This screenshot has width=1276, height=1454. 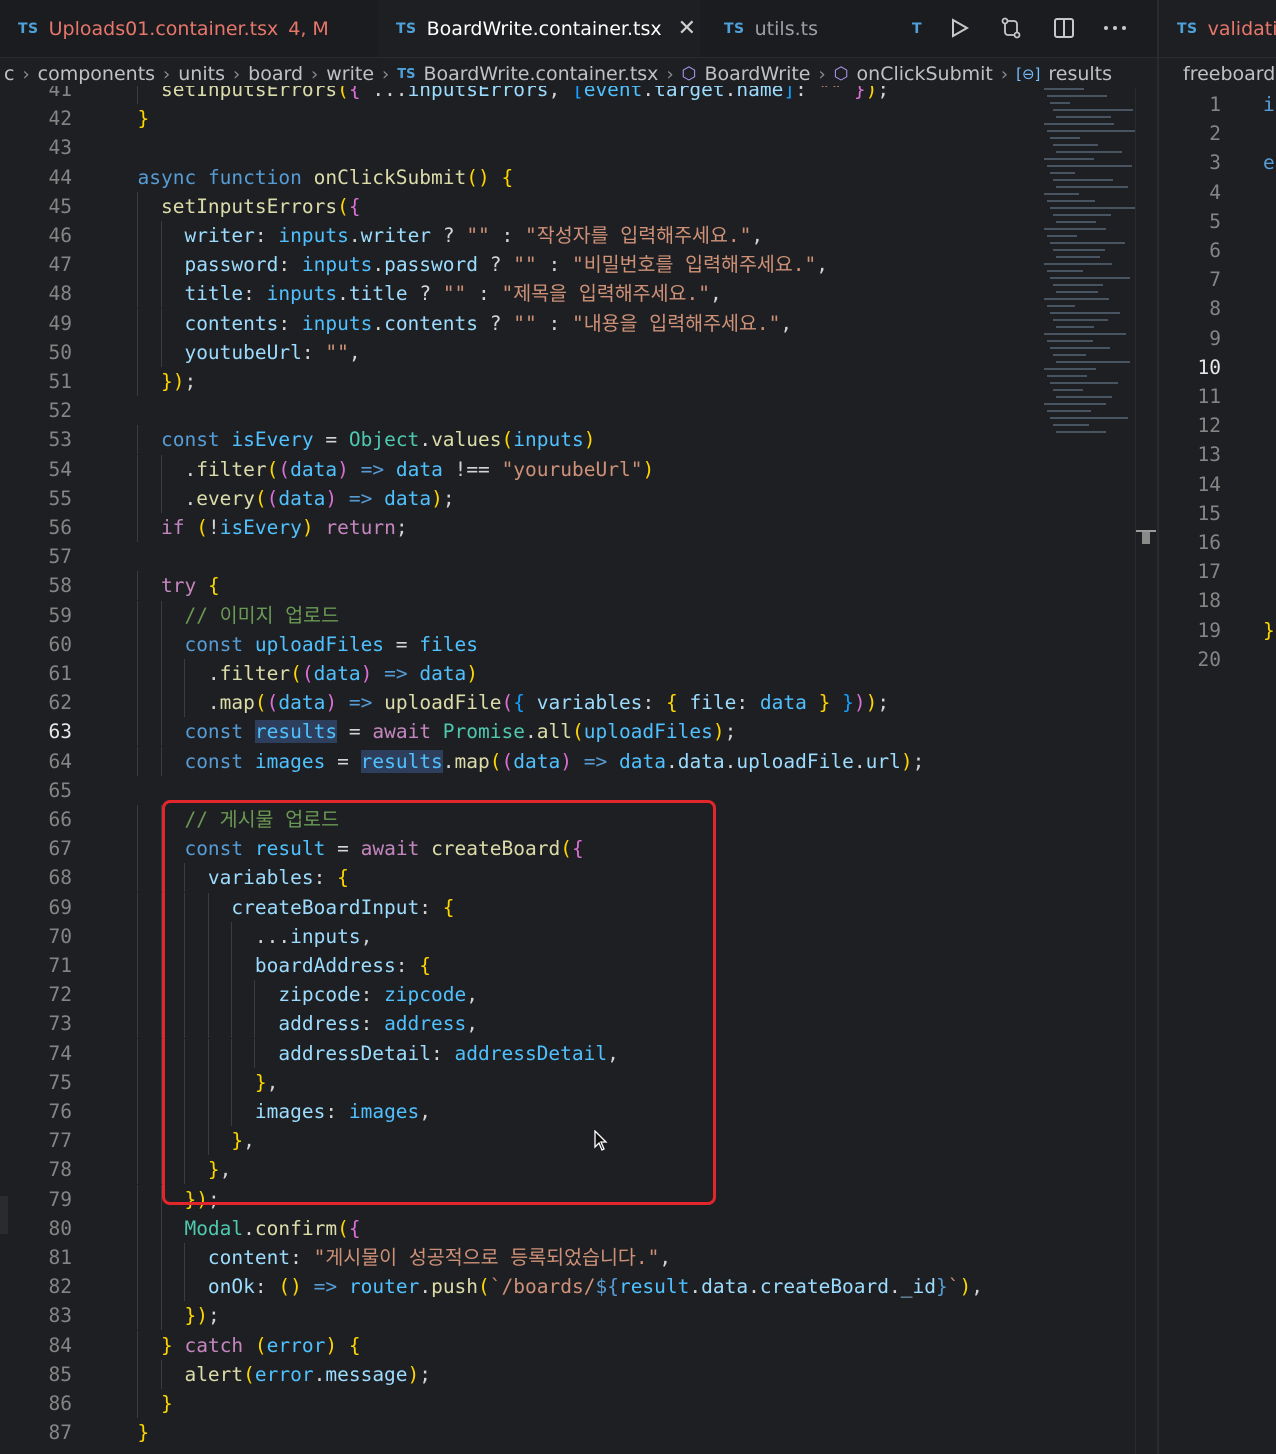 I want to click on line-source: // 이미지 업로드, so click(x=262, y=615).